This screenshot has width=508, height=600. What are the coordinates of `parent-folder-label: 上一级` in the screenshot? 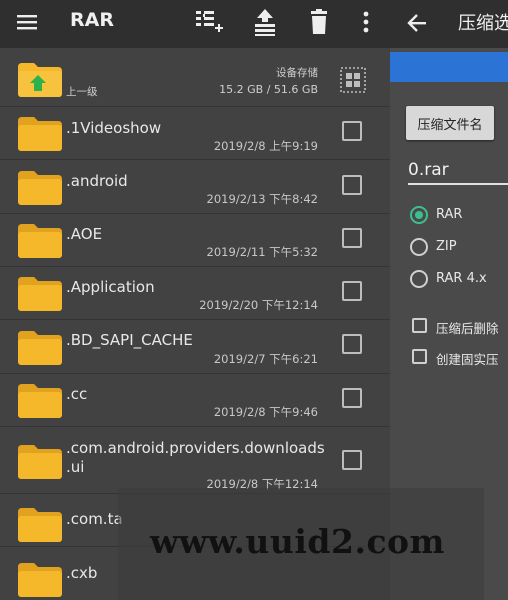 It's located at (82, 92).